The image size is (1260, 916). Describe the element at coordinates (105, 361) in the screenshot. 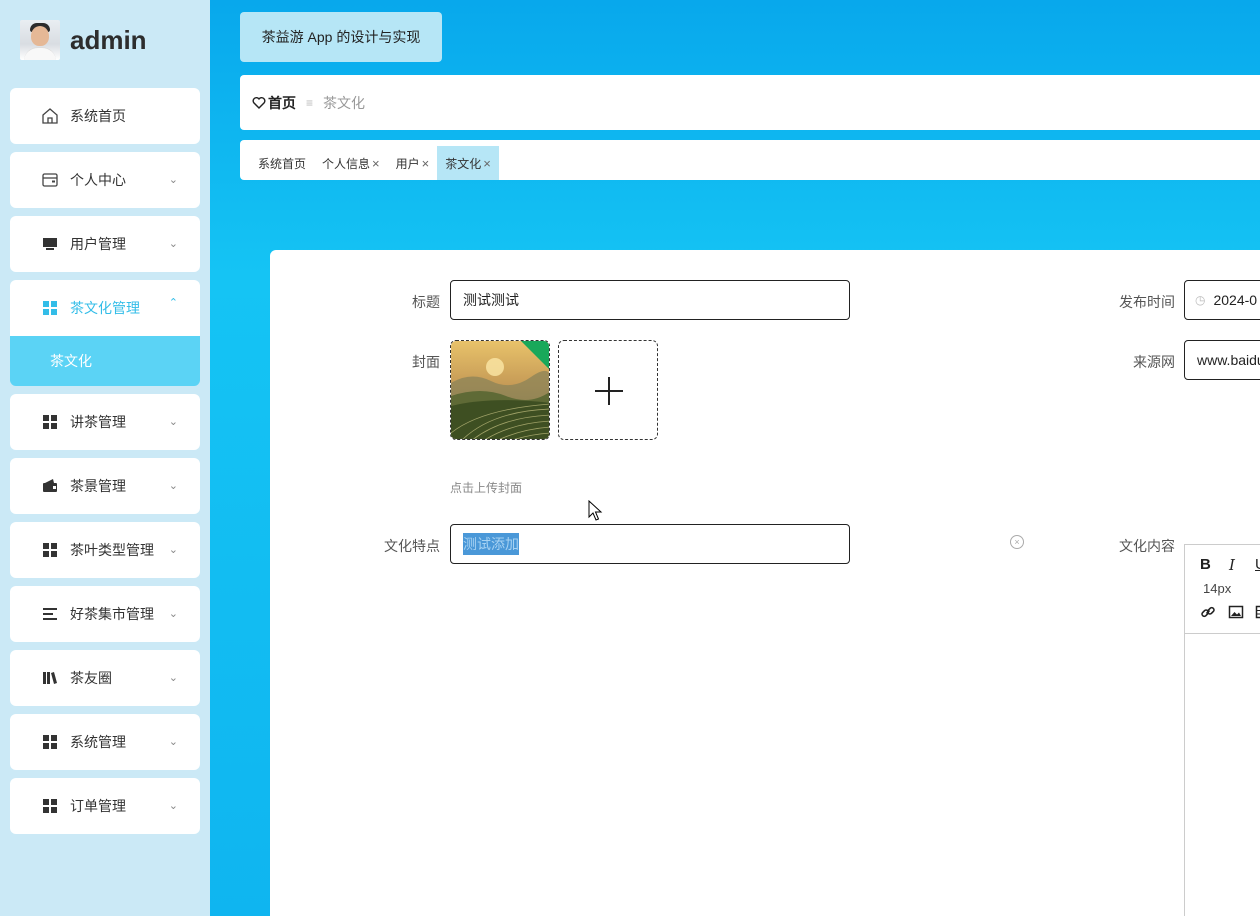

I see `sidebar-subitem-tea-culture: 茶文化` at that location.